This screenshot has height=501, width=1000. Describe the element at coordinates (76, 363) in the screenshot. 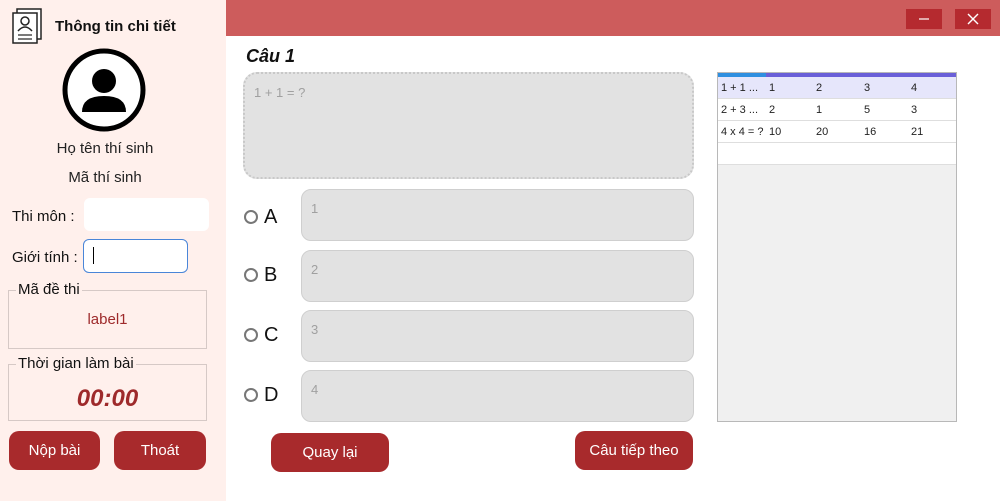

I see `time-title: Thời gian làm bài` at that location.